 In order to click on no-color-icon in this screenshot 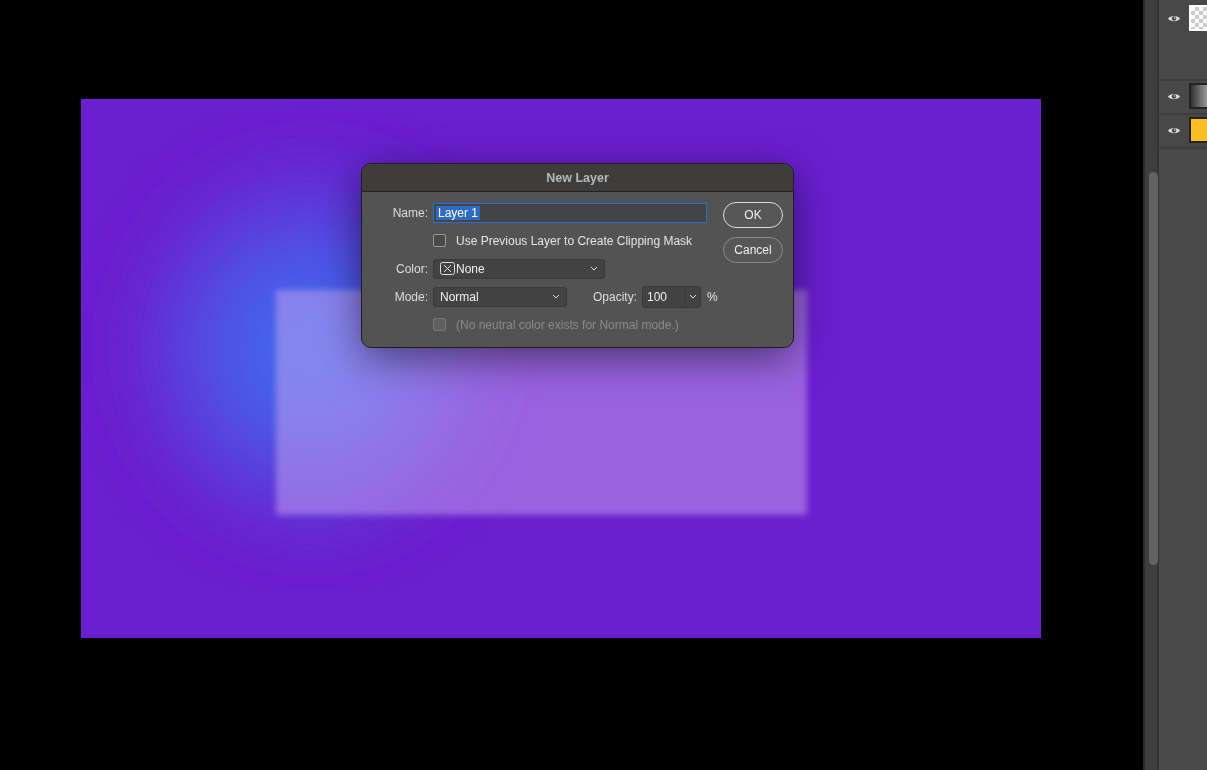, I will do `click(447, 268)`.